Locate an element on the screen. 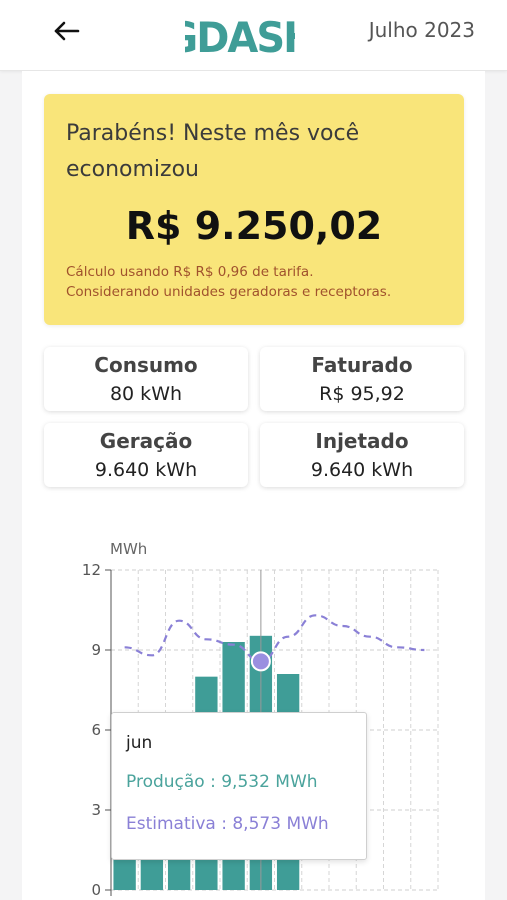  y-tick-label: 6 is located at coordinates (96, 730).